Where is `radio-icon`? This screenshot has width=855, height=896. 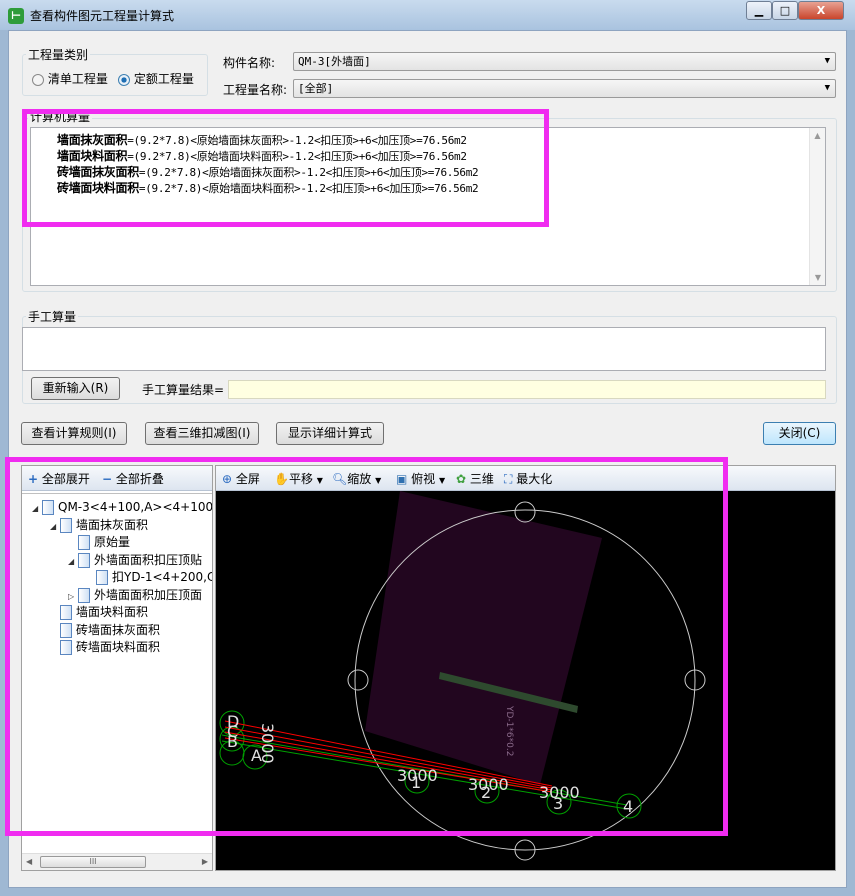 radio-icon is located at coordinates (38, 79).